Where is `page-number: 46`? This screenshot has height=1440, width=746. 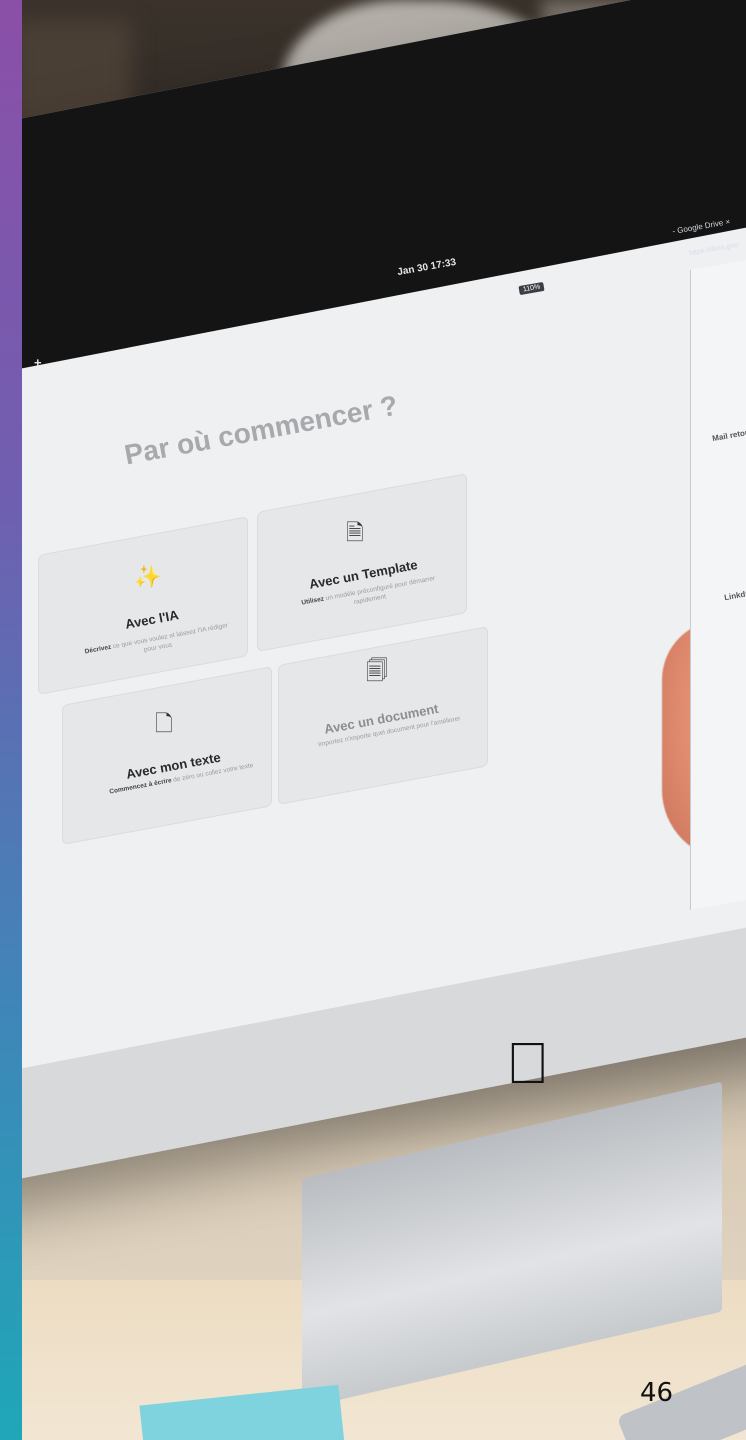
page-number: 46 is located at coordinates (657, 1393).